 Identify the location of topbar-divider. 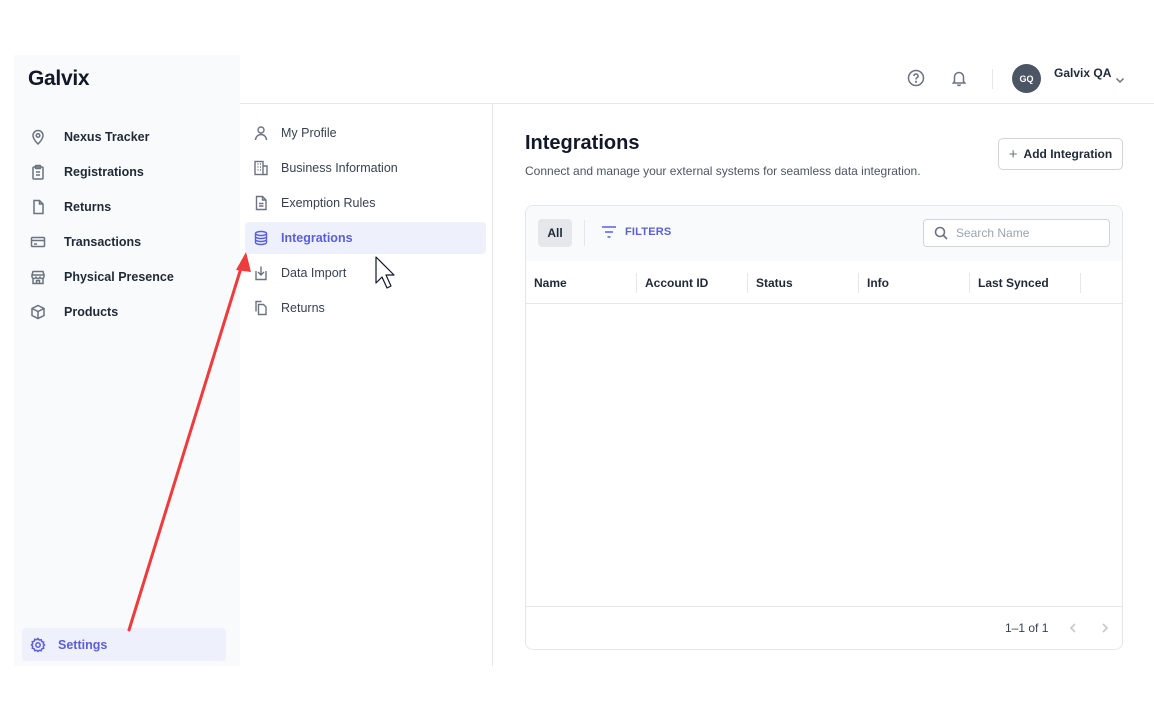
(992, 79).